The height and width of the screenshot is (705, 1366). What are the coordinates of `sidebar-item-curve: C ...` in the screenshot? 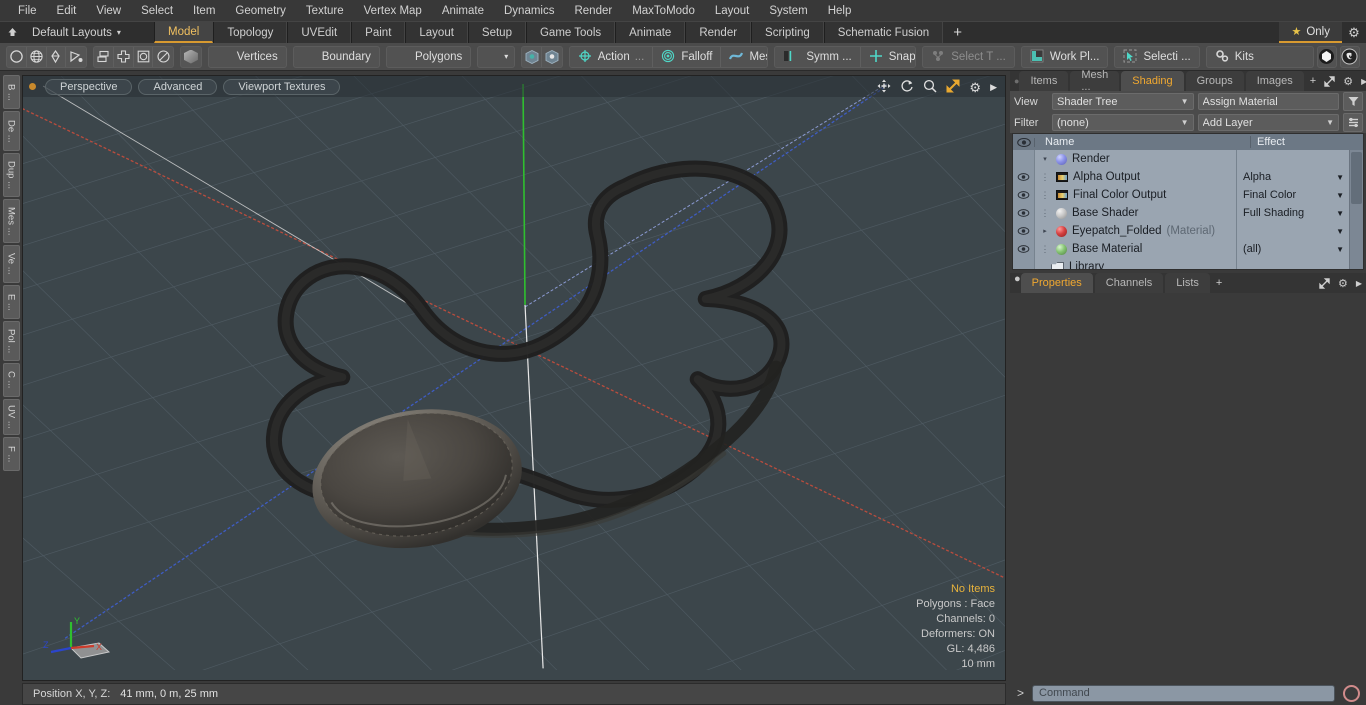 It's located at (11, 380).